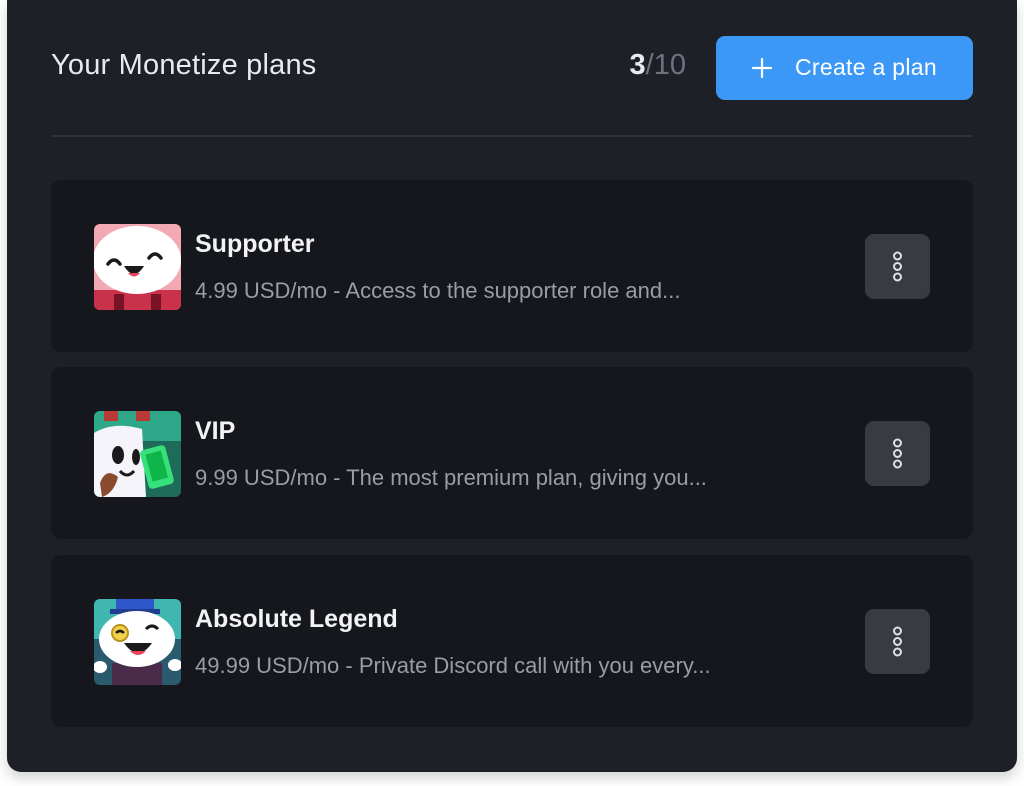 Image resolution: width=1024 pixels, height=786 pixels. Describe the element at coordinates (296, 619) in the screenshot. I see `plan-name: Absolute Legend` at that location.